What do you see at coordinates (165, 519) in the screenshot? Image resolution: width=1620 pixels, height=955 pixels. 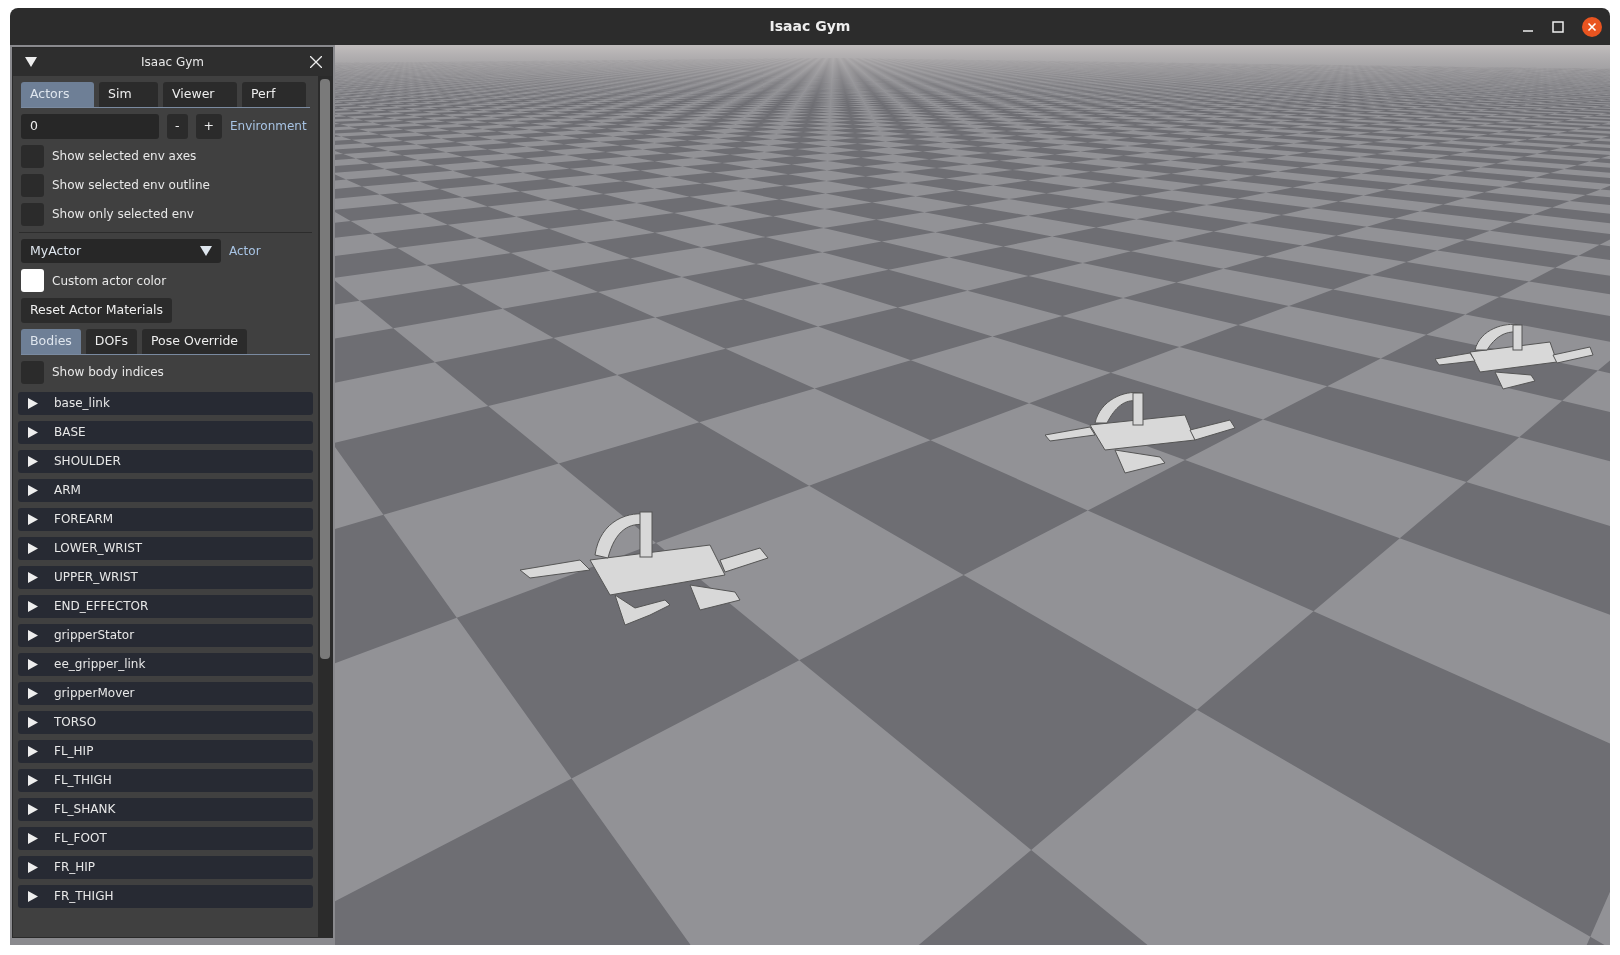 I see `tree-row: FOREARM` at bounding box center [165, 519].